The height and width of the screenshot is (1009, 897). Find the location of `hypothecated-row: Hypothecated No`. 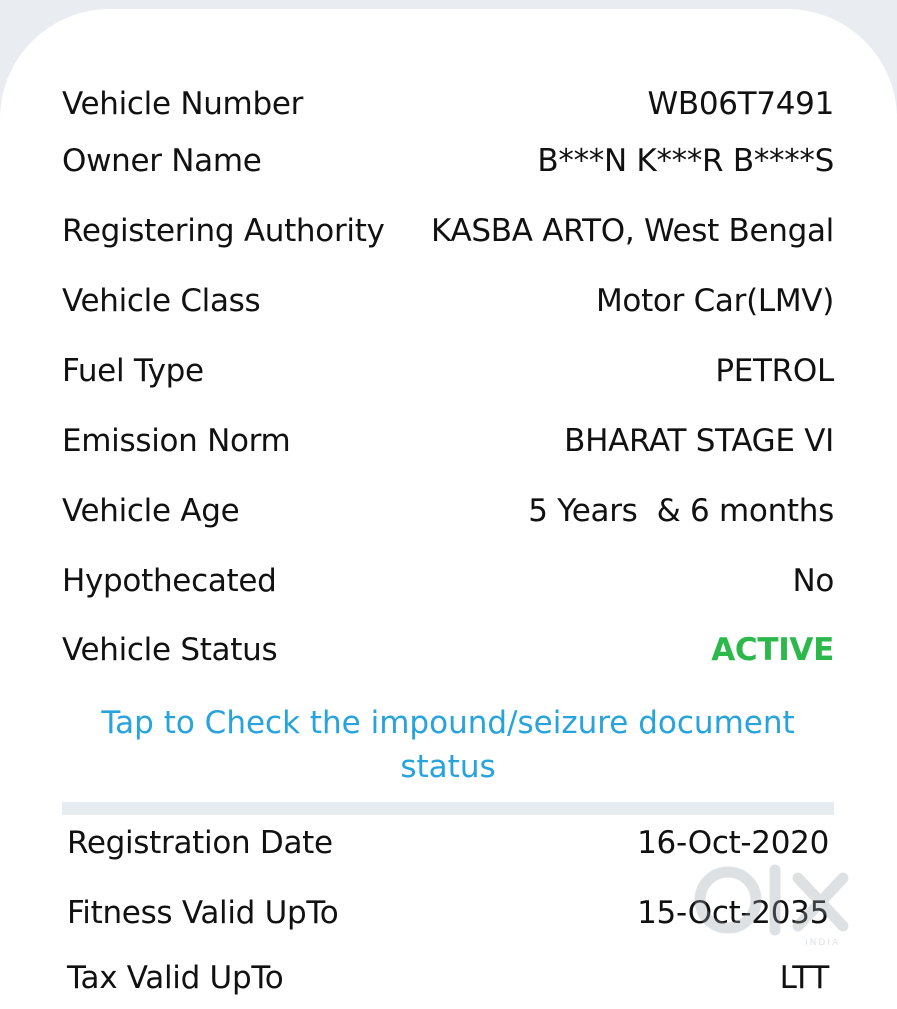

hypothecated-row: Hypothecated No is located at coordinates (448, 581).